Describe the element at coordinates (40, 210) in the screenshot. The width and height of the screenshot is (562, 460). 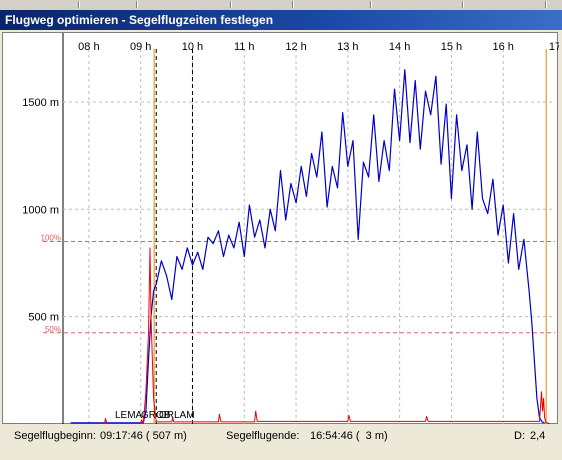
I see `y-tick-label: 1000 m` at that location.